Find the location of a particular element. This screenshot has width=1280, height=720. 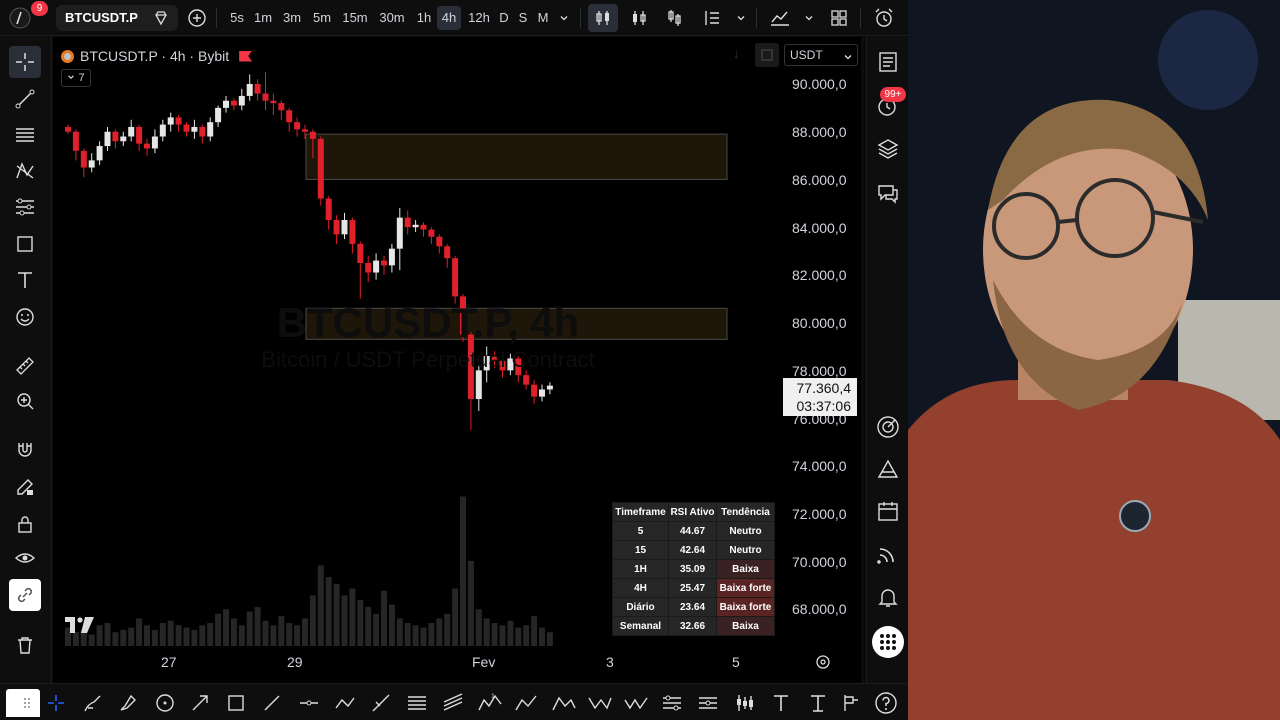

watchlist-icon is located at coordinates (888, 62).